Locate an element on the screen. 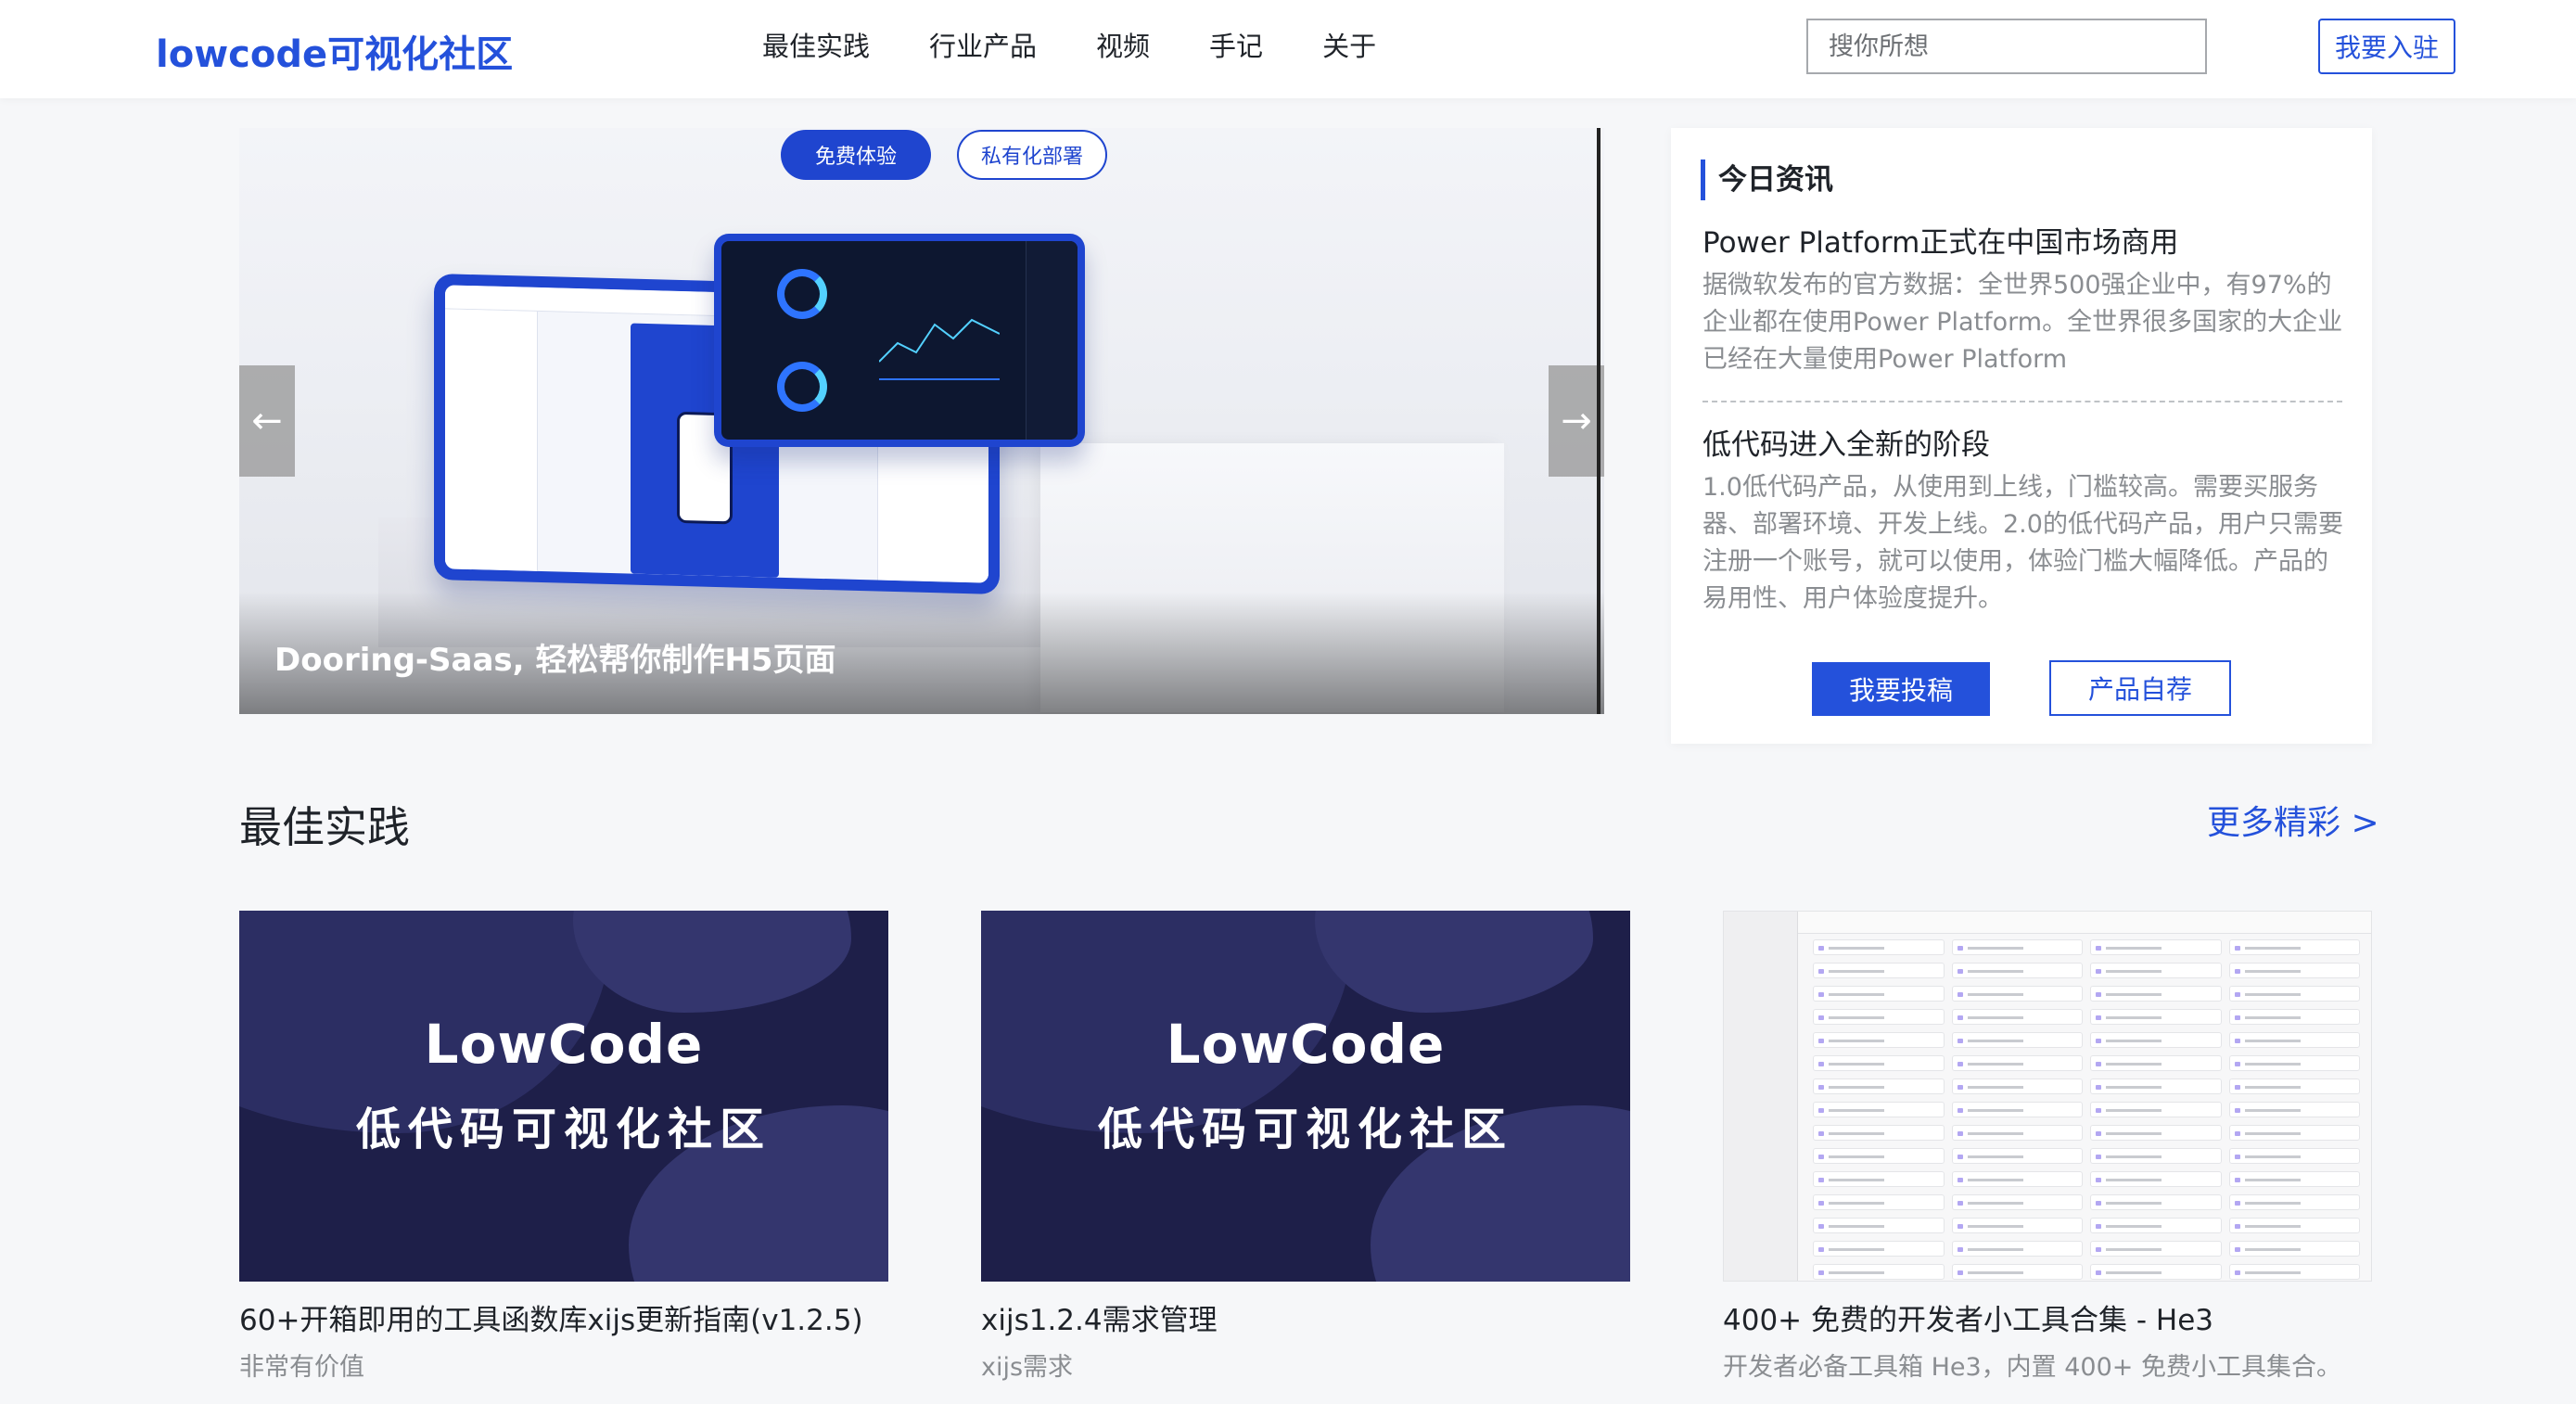  card-cover-image is located at coordinates (2048, 1097).